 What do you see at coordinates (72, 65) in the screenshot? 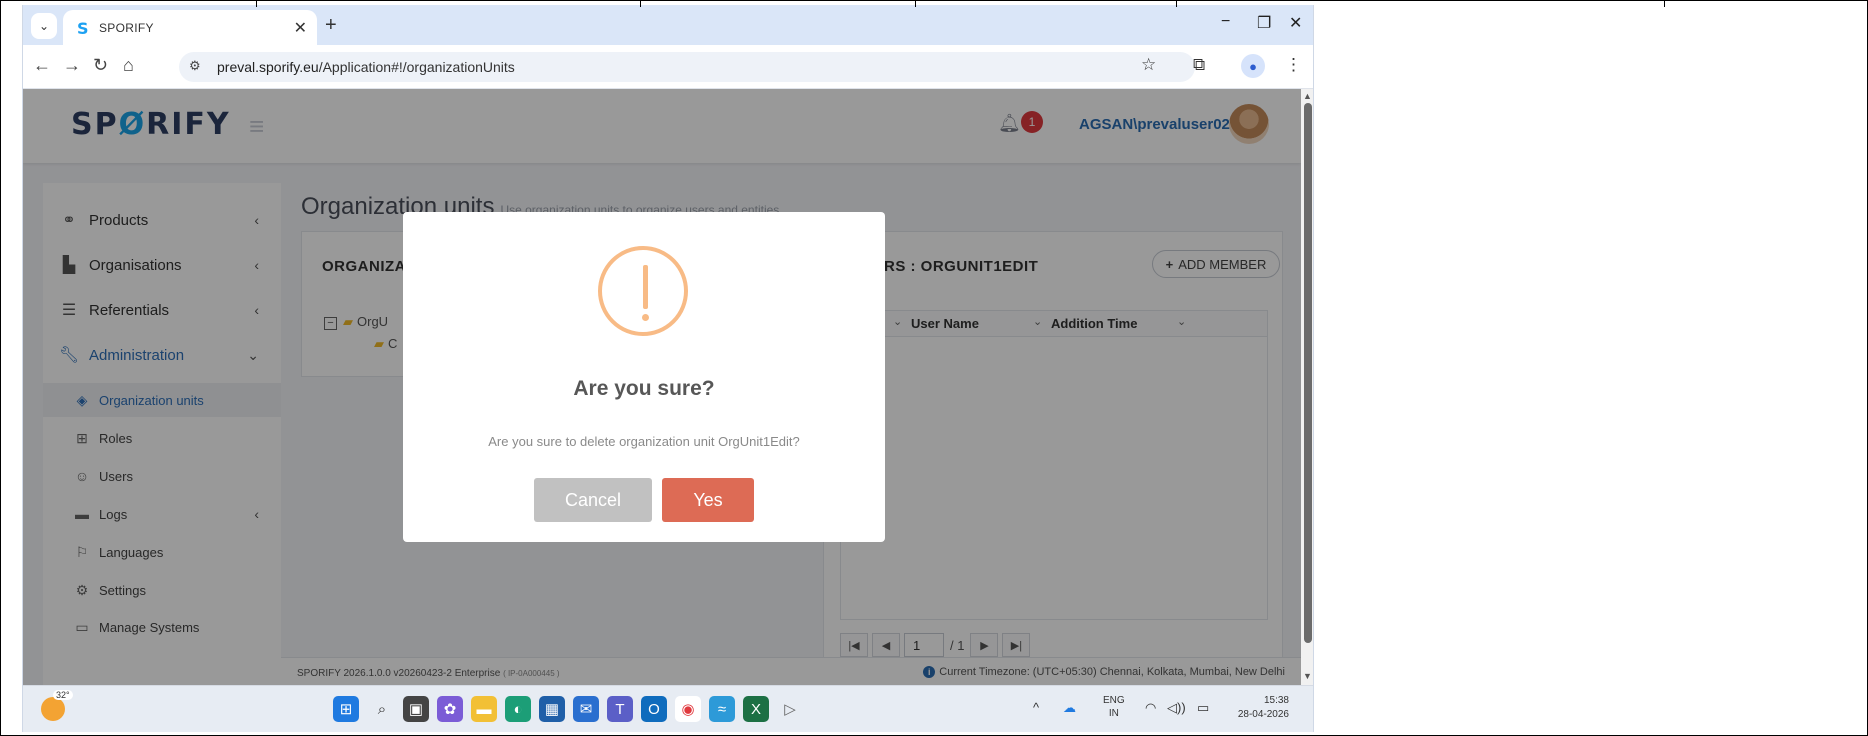
I see `forward-arrow-icon: →` at bounding box center [72, 65].